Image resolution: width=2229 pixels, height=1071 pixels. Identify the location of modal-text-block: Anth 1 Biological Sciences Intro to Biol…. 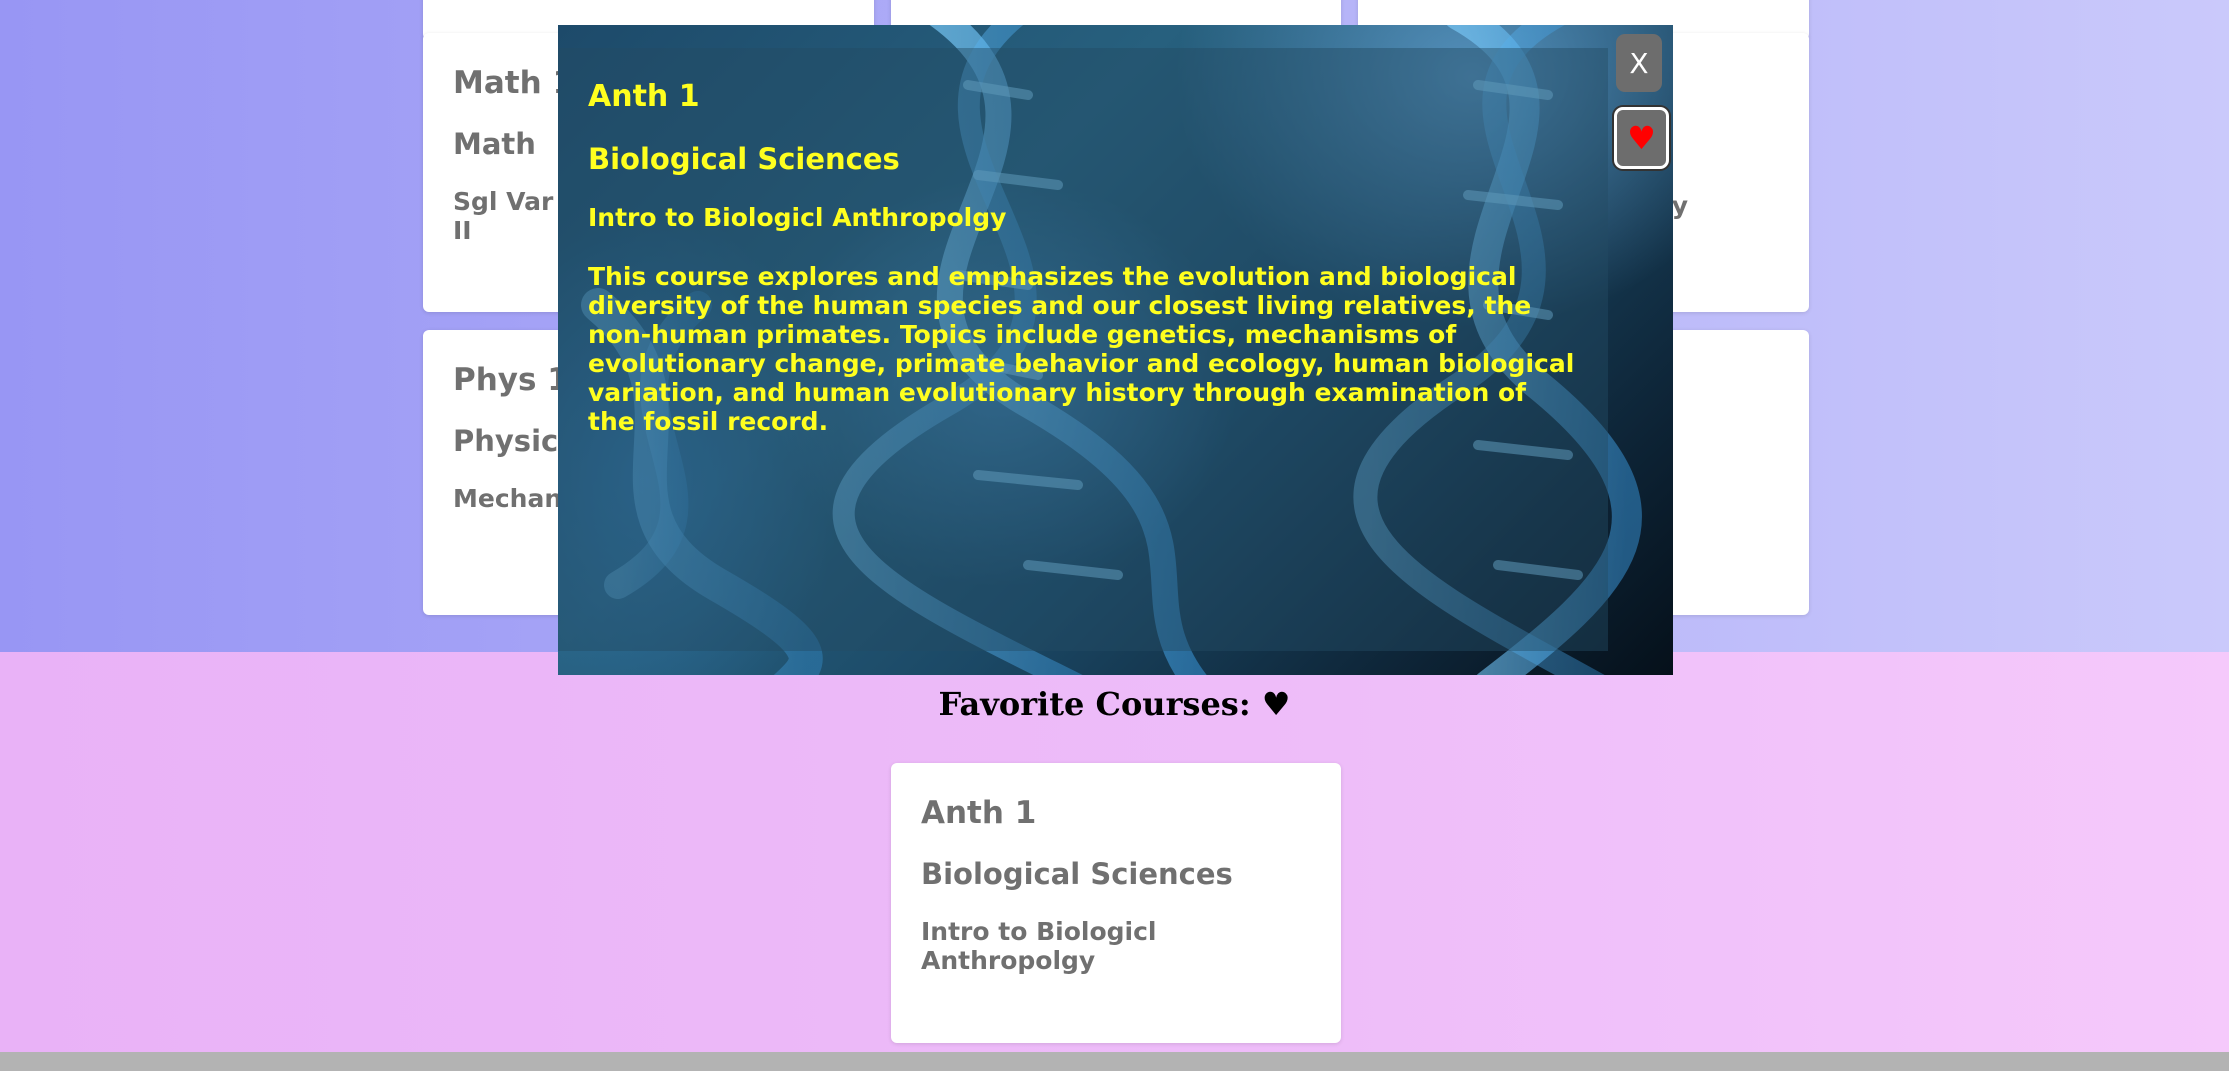
(1083, 256).